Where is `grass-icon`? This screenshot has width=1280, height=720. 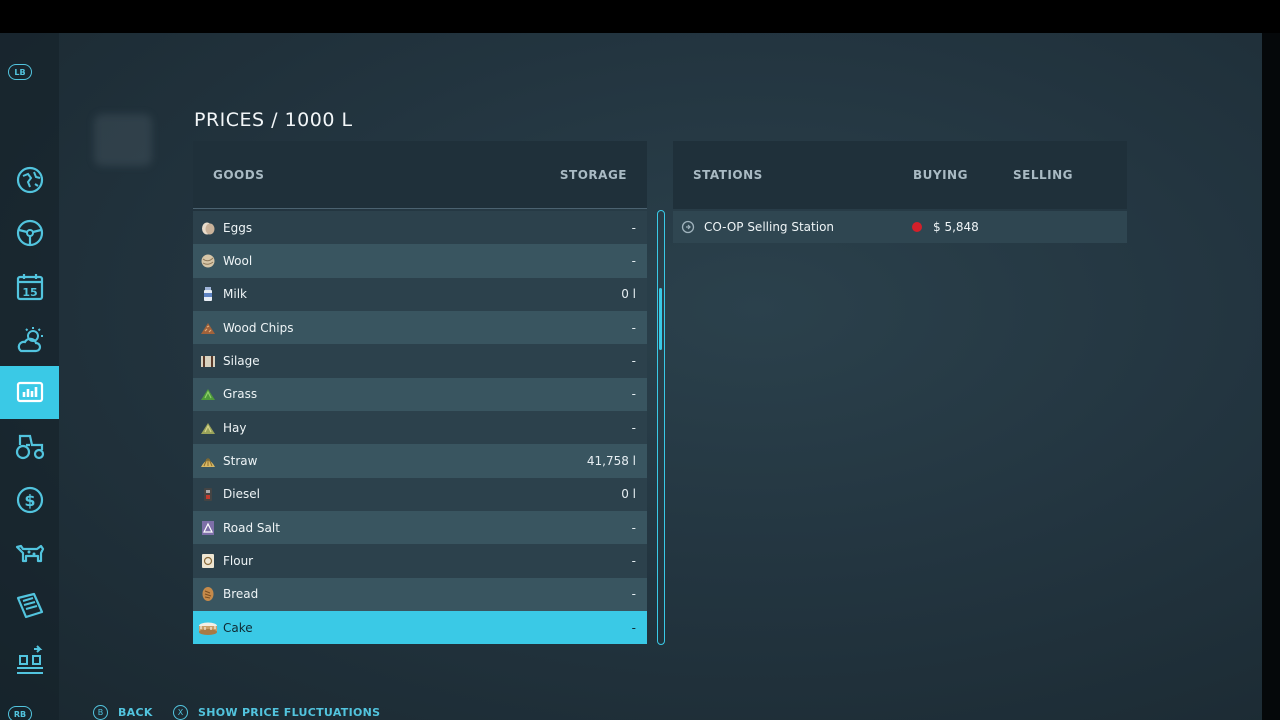 grass-icon is located at coordinates (208, 395).